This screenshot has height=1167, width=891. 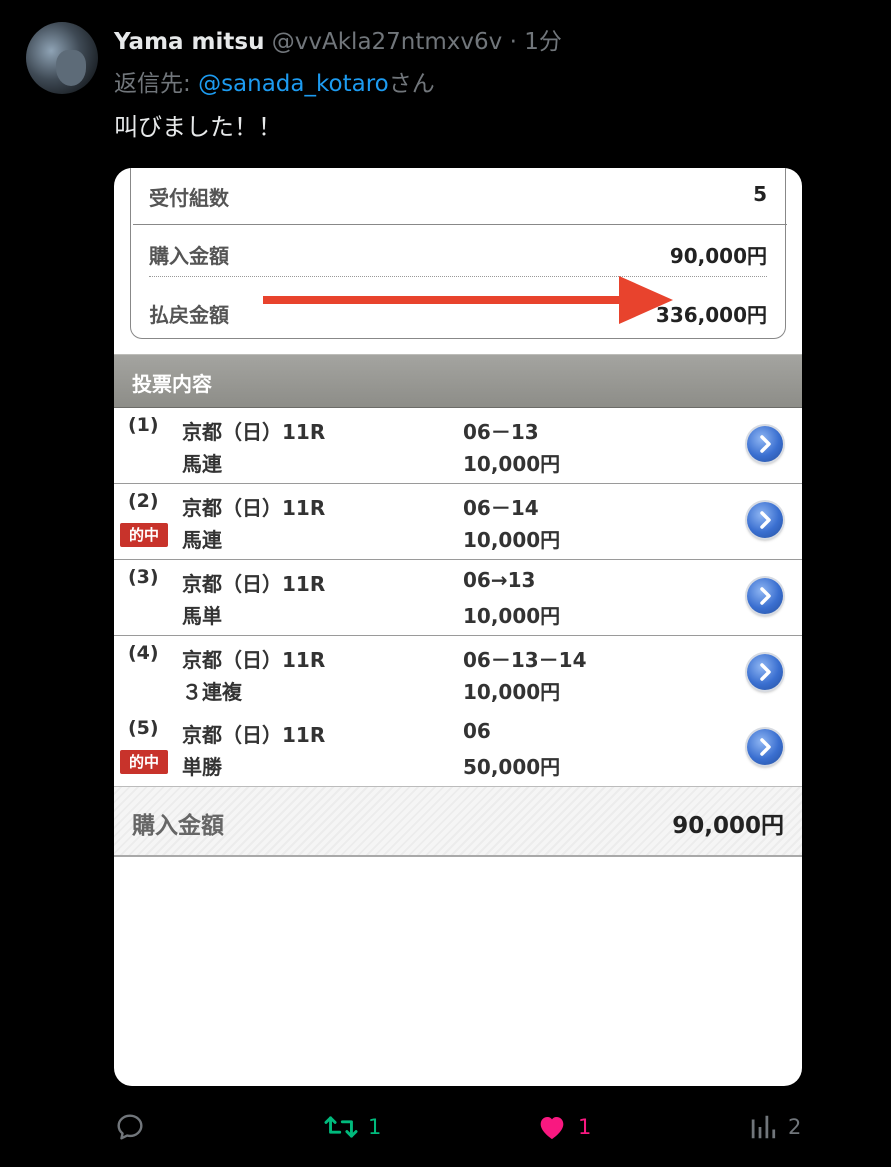 What do you see at coordinates (458, 522) in the screenshot?
I see `bet-row: (2) 的中 京都（日）11R 馬連 06－14 10,000円` at bounding box center [458, 522].